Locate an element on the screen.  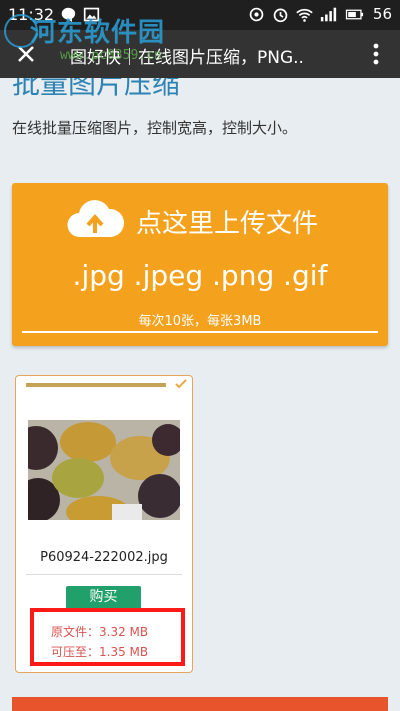
battery-level: 56 is located at coordinates (382, 14).